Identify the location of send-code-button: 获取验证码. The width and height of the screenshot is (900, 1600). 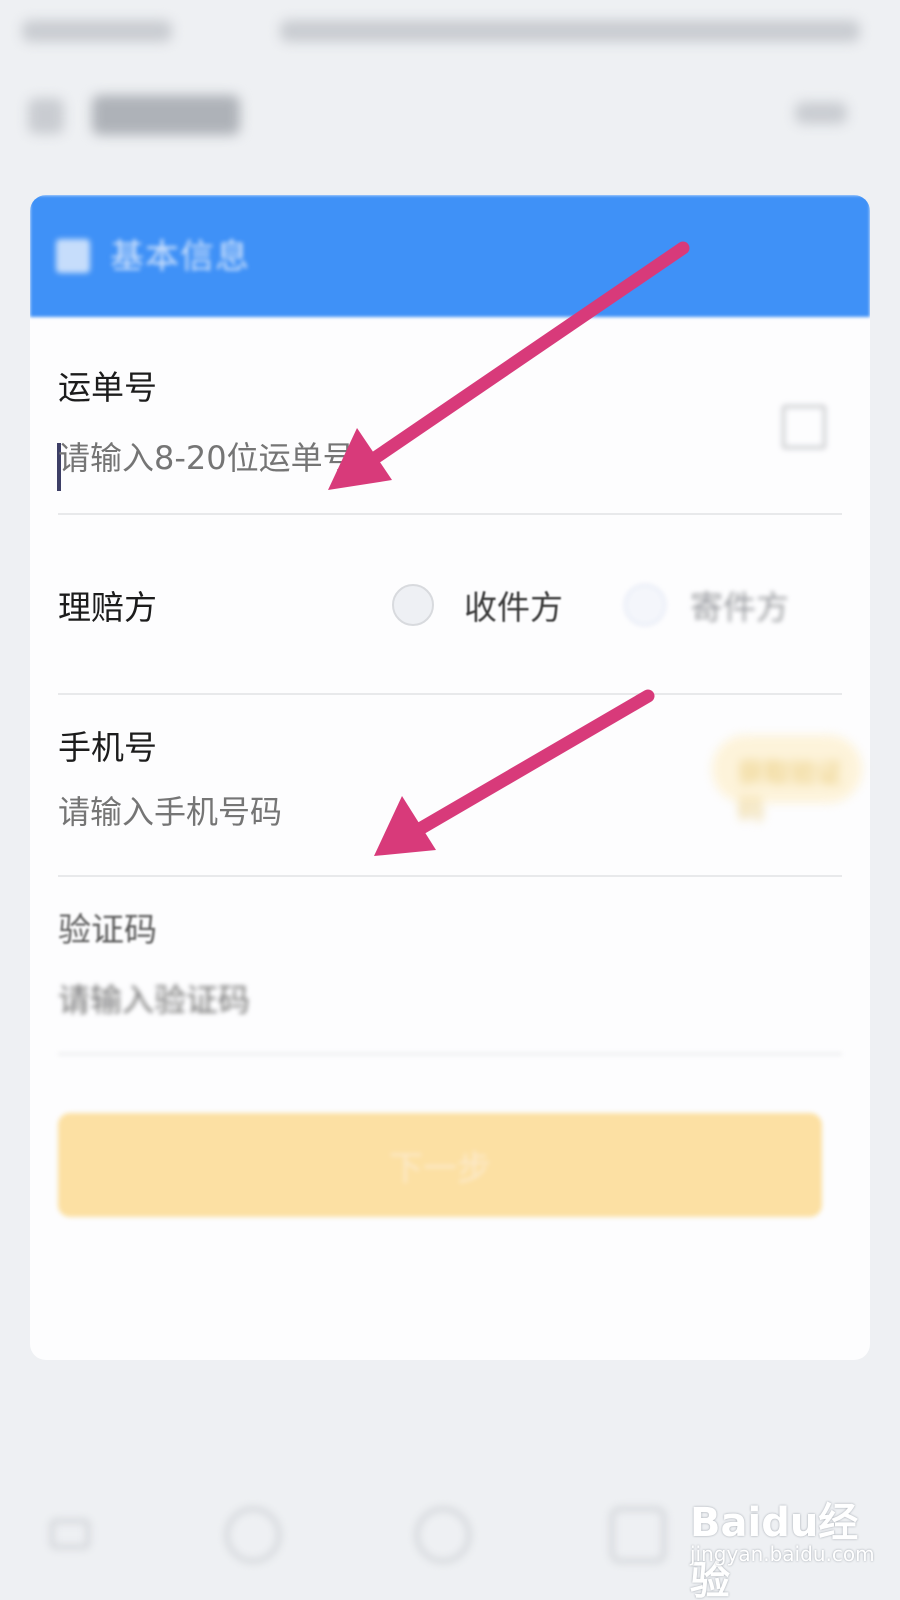
(787, 780).